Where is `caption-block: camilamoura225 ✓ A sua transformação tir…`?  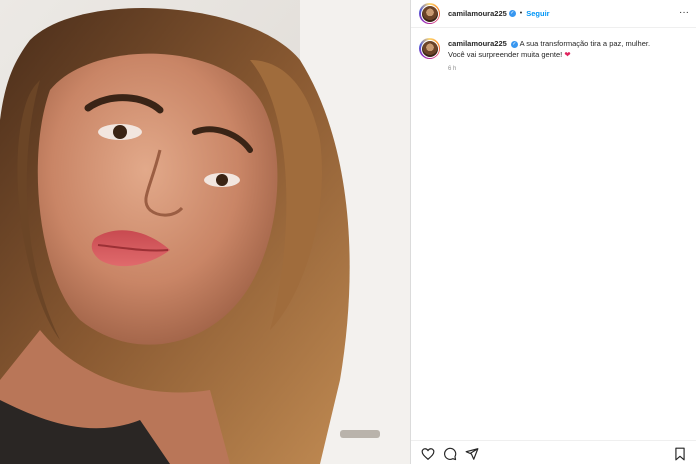
caption-block: camilamoura225 ✓ A sua transformação tir… is located at coordinates (555, 56).